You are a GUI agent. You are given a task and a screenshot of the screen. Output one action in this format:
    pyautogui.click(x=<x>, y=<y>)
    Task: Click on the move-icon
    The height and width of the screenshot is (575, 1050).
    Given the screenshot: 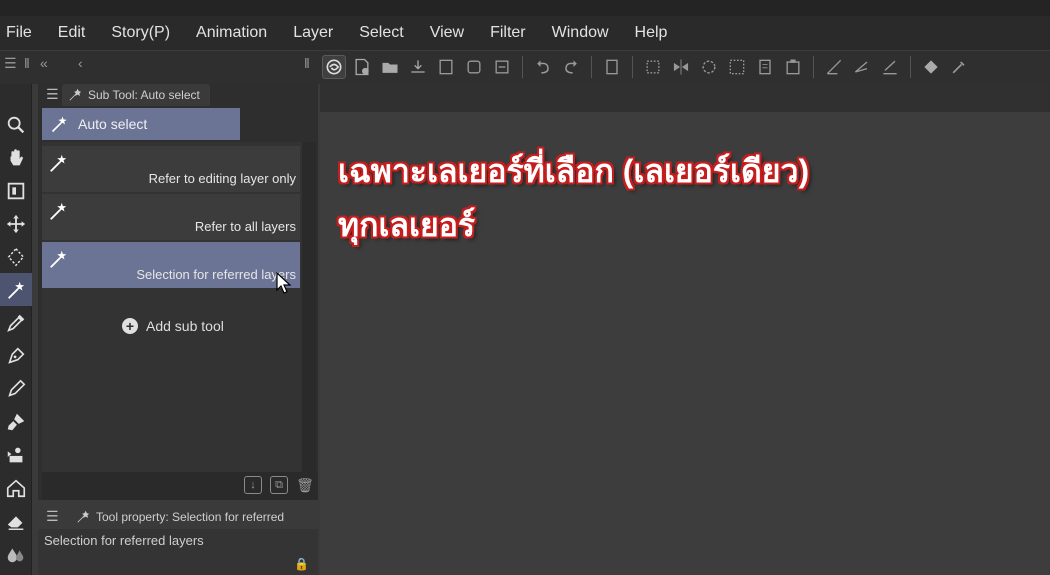 What is the action you would take?
    pyautogui.click(x=16, y=223)
    